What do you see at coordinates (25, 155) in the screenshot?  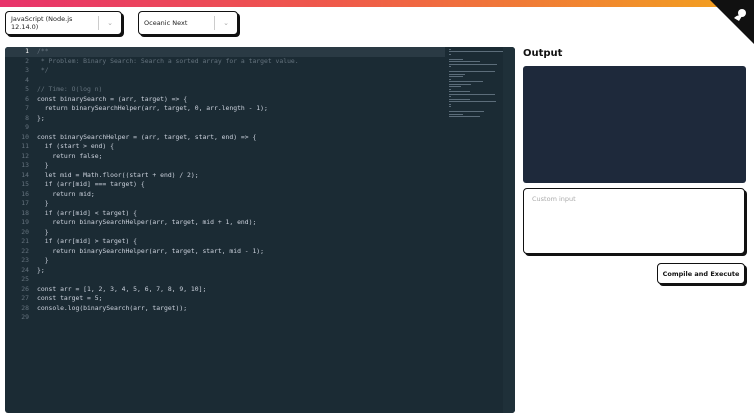 I see `line-number: 12` at bounding box center [25, 155].